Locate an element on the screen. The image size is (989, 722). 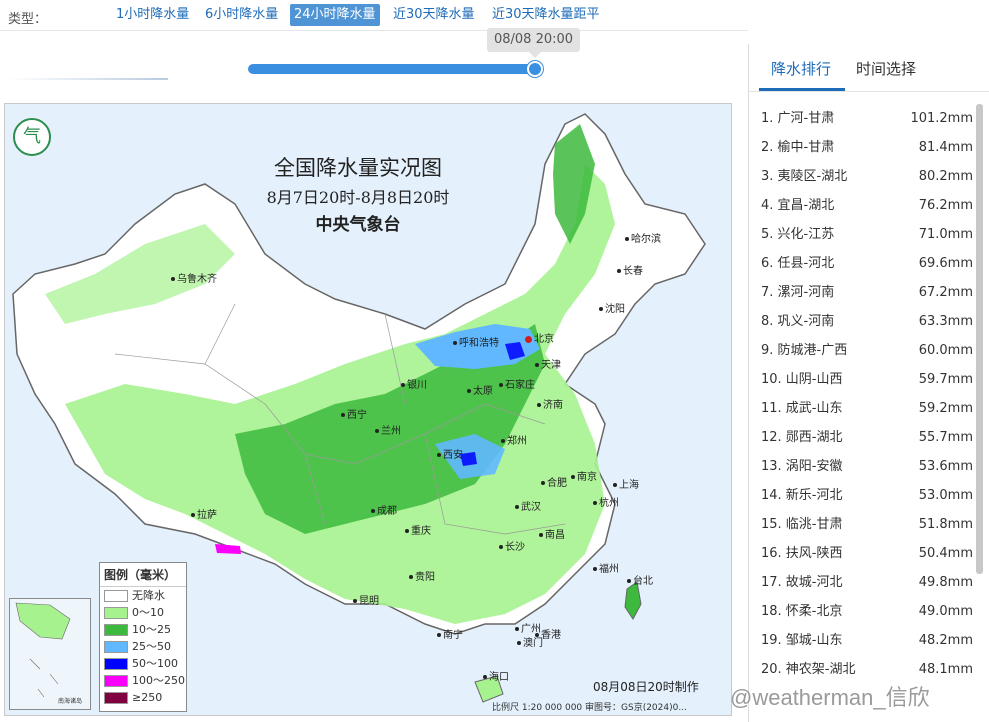
ranking-row: 19. 邹城-山东 48.2mm is located at coordinates (867, 640).